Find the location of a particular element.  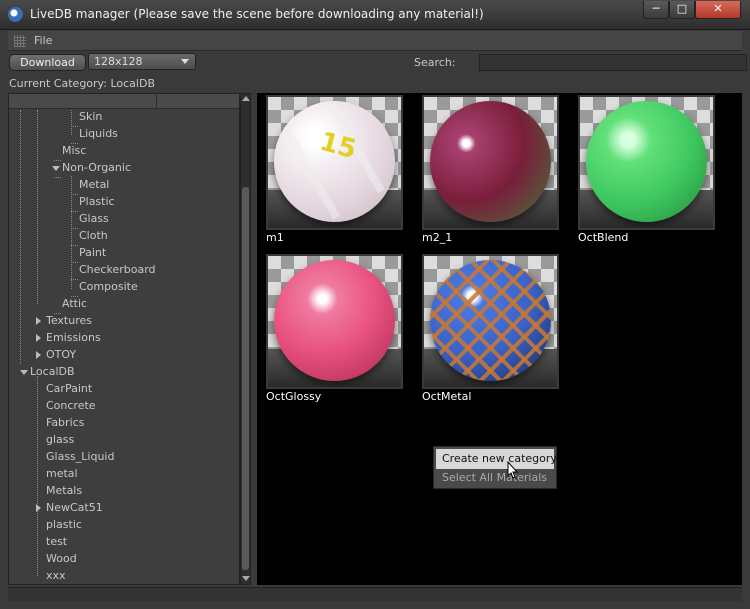

tree-scrollbar is located at coordinates (245, 339).